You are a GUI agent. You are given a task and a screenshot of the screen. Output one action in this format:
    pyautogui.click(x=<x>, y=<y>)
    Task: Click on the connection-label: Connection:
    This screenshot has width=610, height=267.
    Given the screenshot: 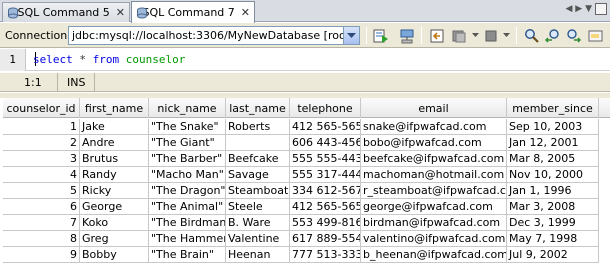 What is the action you would take?
    pyautogui.click(x=38, y=35)
    